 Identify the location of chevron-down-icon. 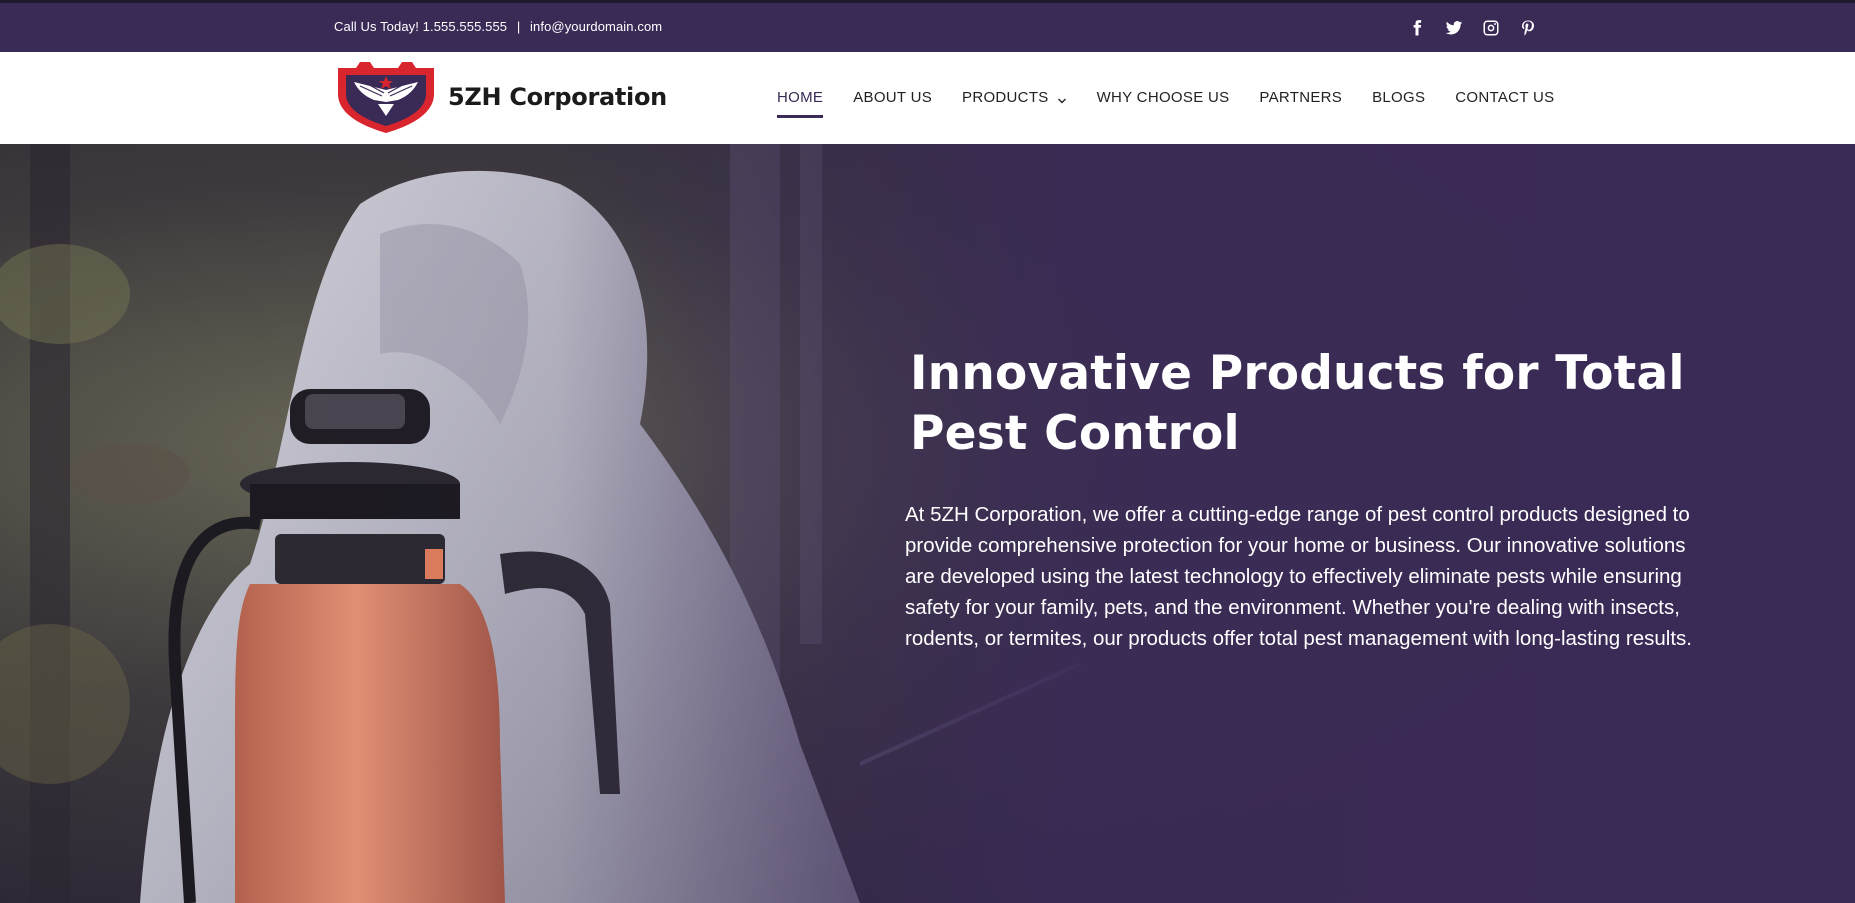
(1062, 98).